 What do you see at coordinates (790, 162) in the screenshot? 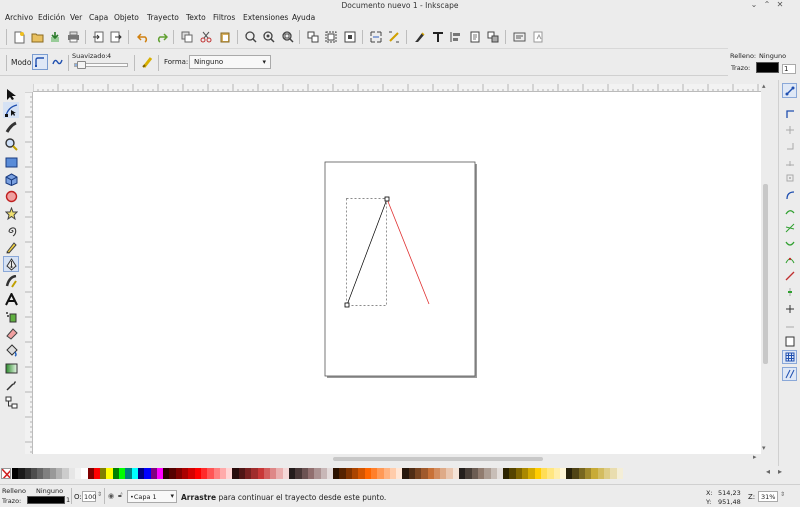
I see `snap-bbox-midpoint-icon` at bounding box center [790, 162].